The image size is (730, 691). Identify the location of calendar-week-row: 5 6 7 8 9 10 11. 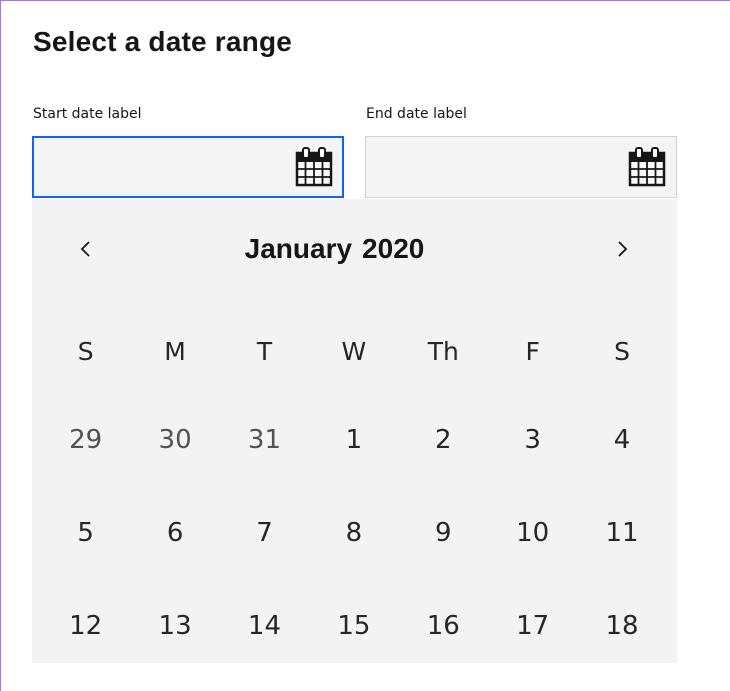
(354, 533).